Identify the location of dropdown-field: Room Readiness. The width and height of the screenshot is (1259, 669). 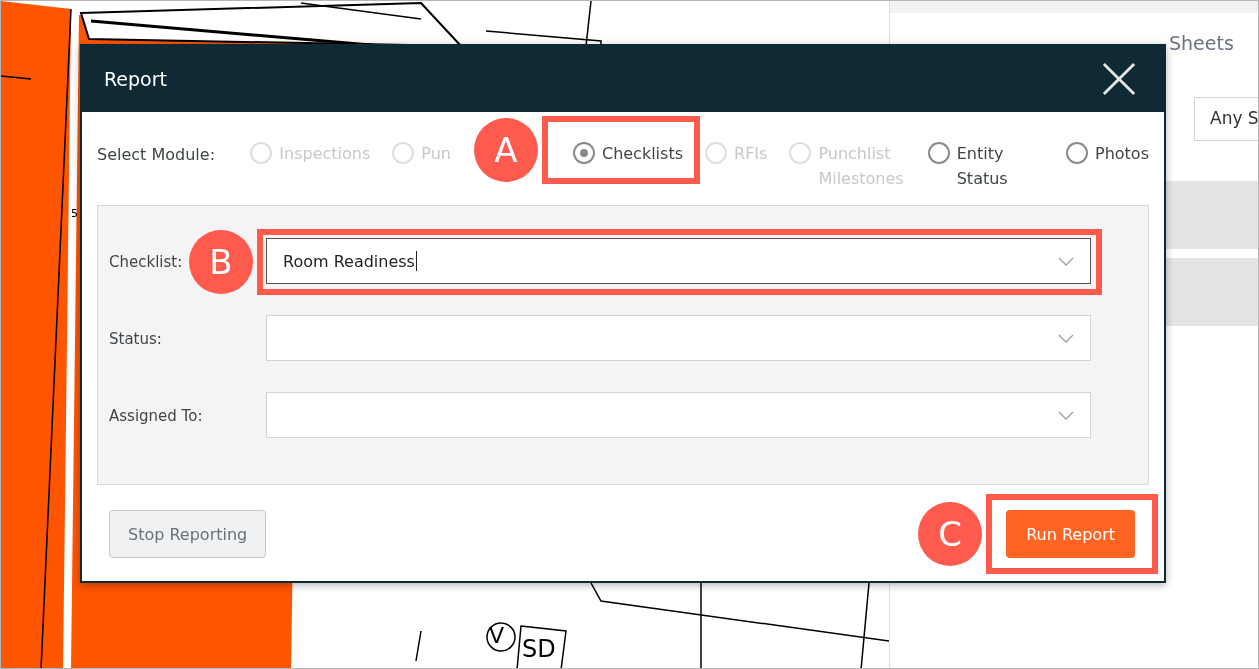
(678, 261).